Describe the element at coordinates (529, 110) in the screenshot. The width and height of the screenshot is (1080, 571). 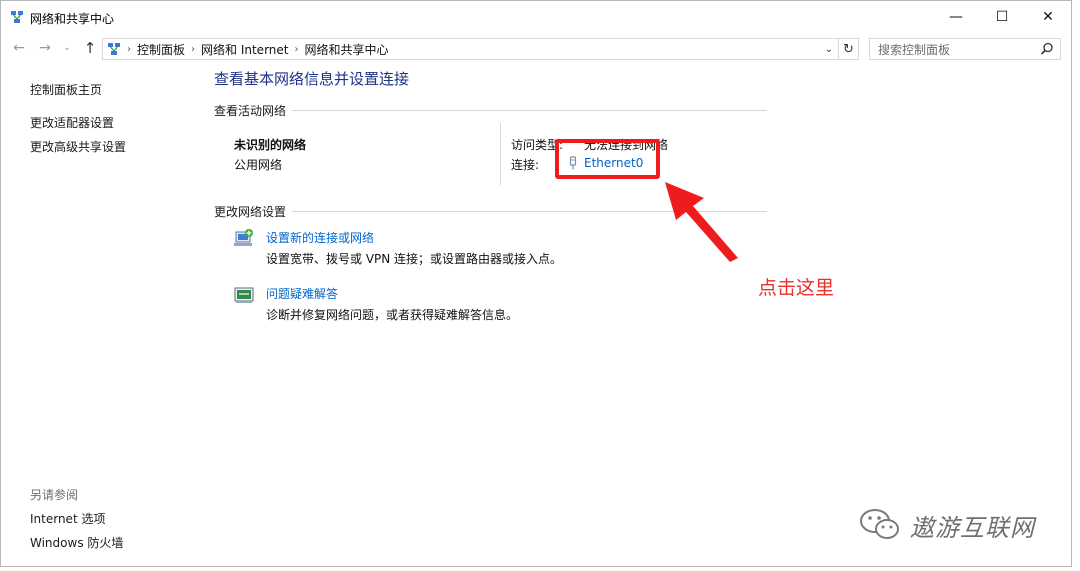
I see `section-divider` at that location.